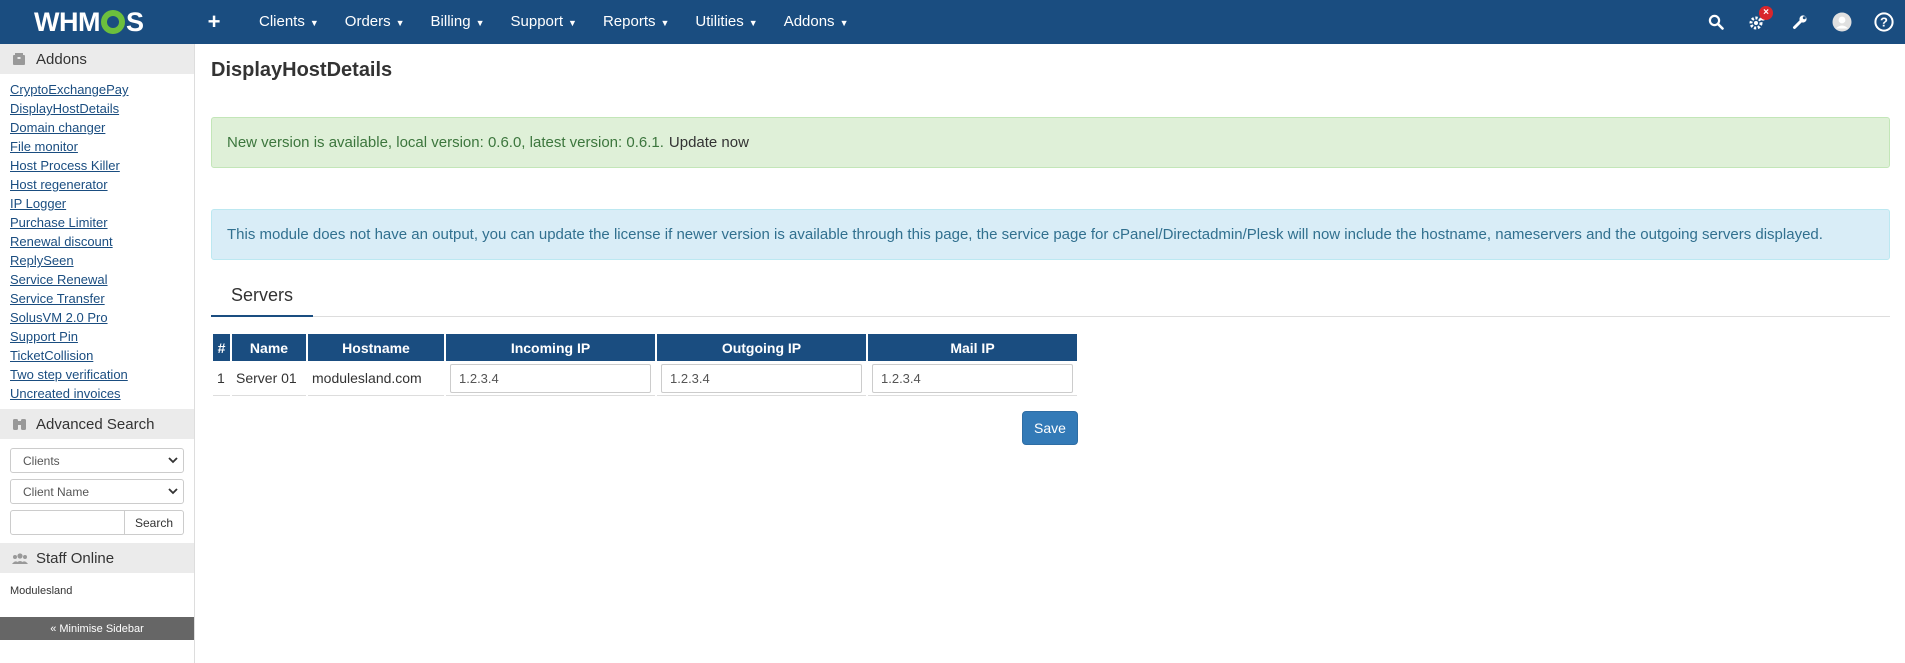  I want to click on list-item: CryptoExchangePay, so click(102, 89).